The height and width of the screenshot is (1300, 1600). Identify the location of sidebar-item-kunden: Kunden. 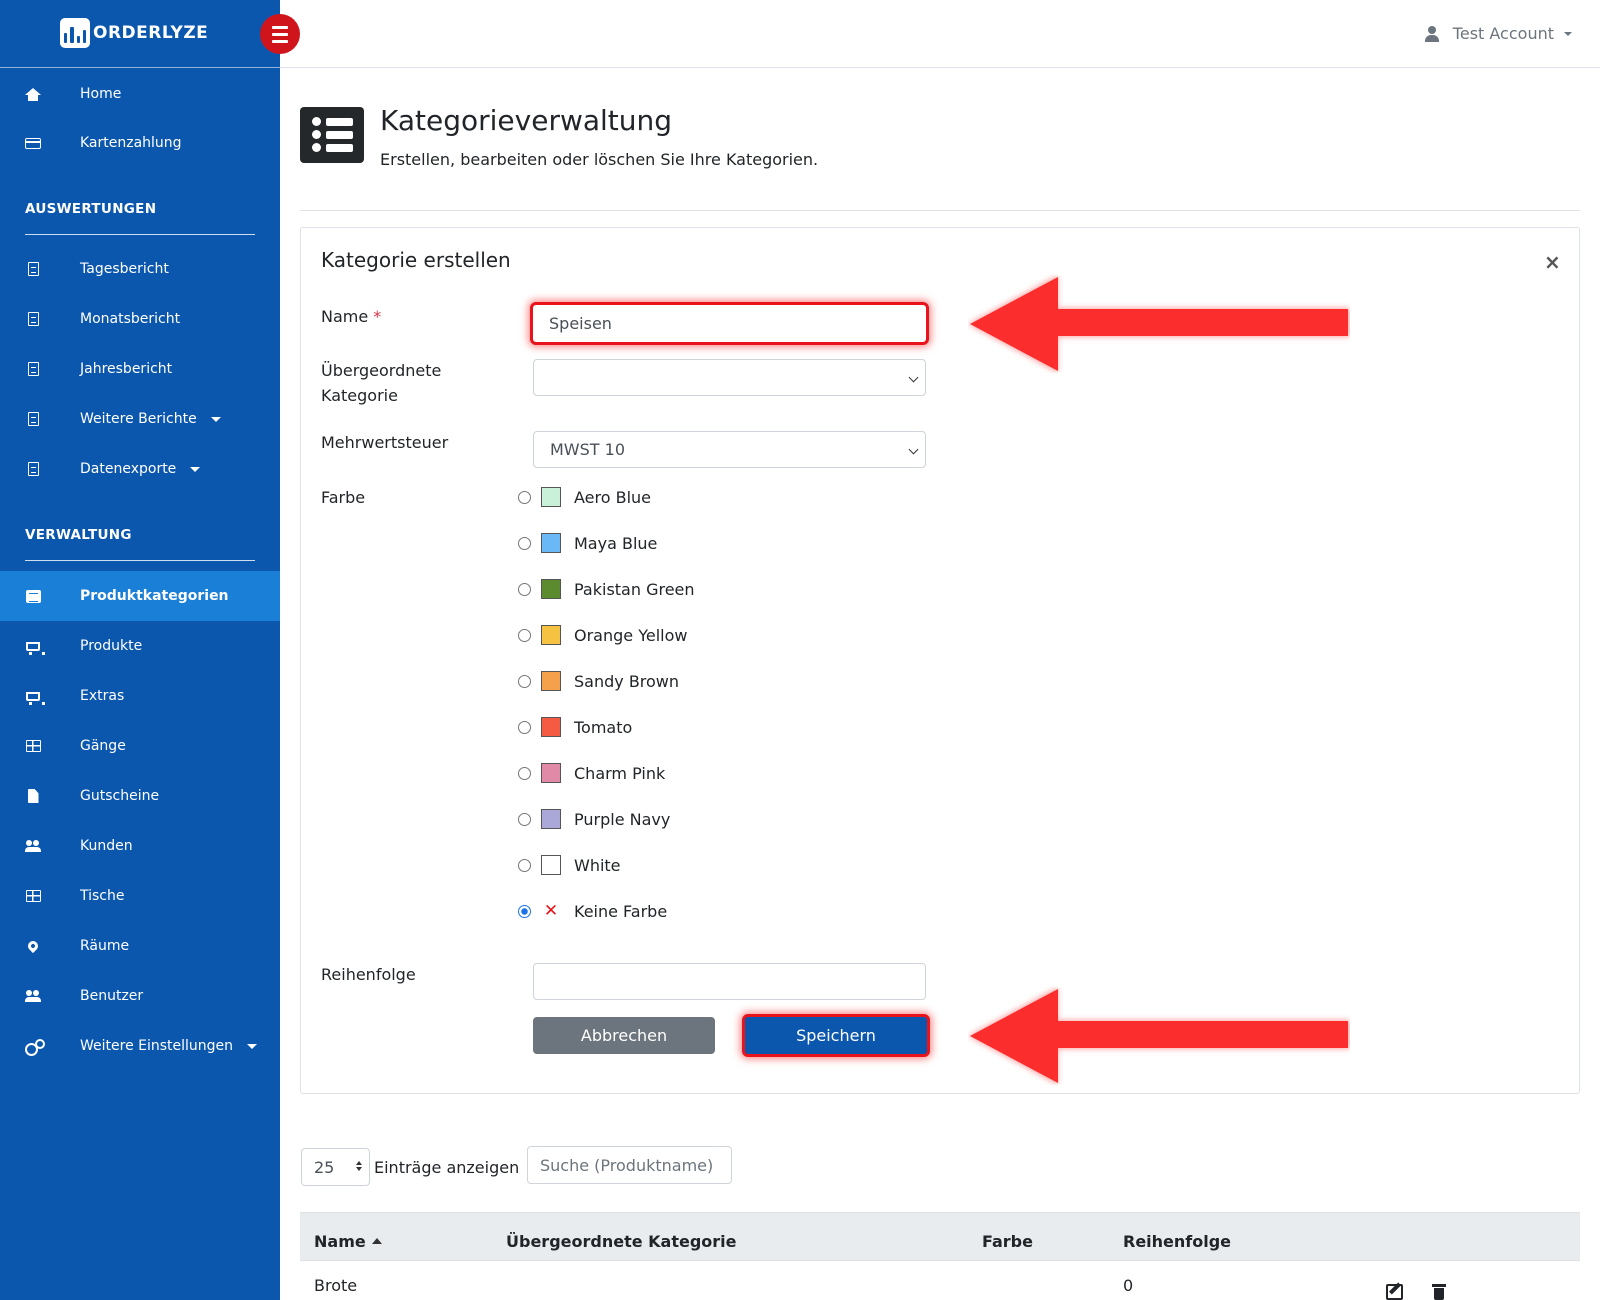
(140, 846).